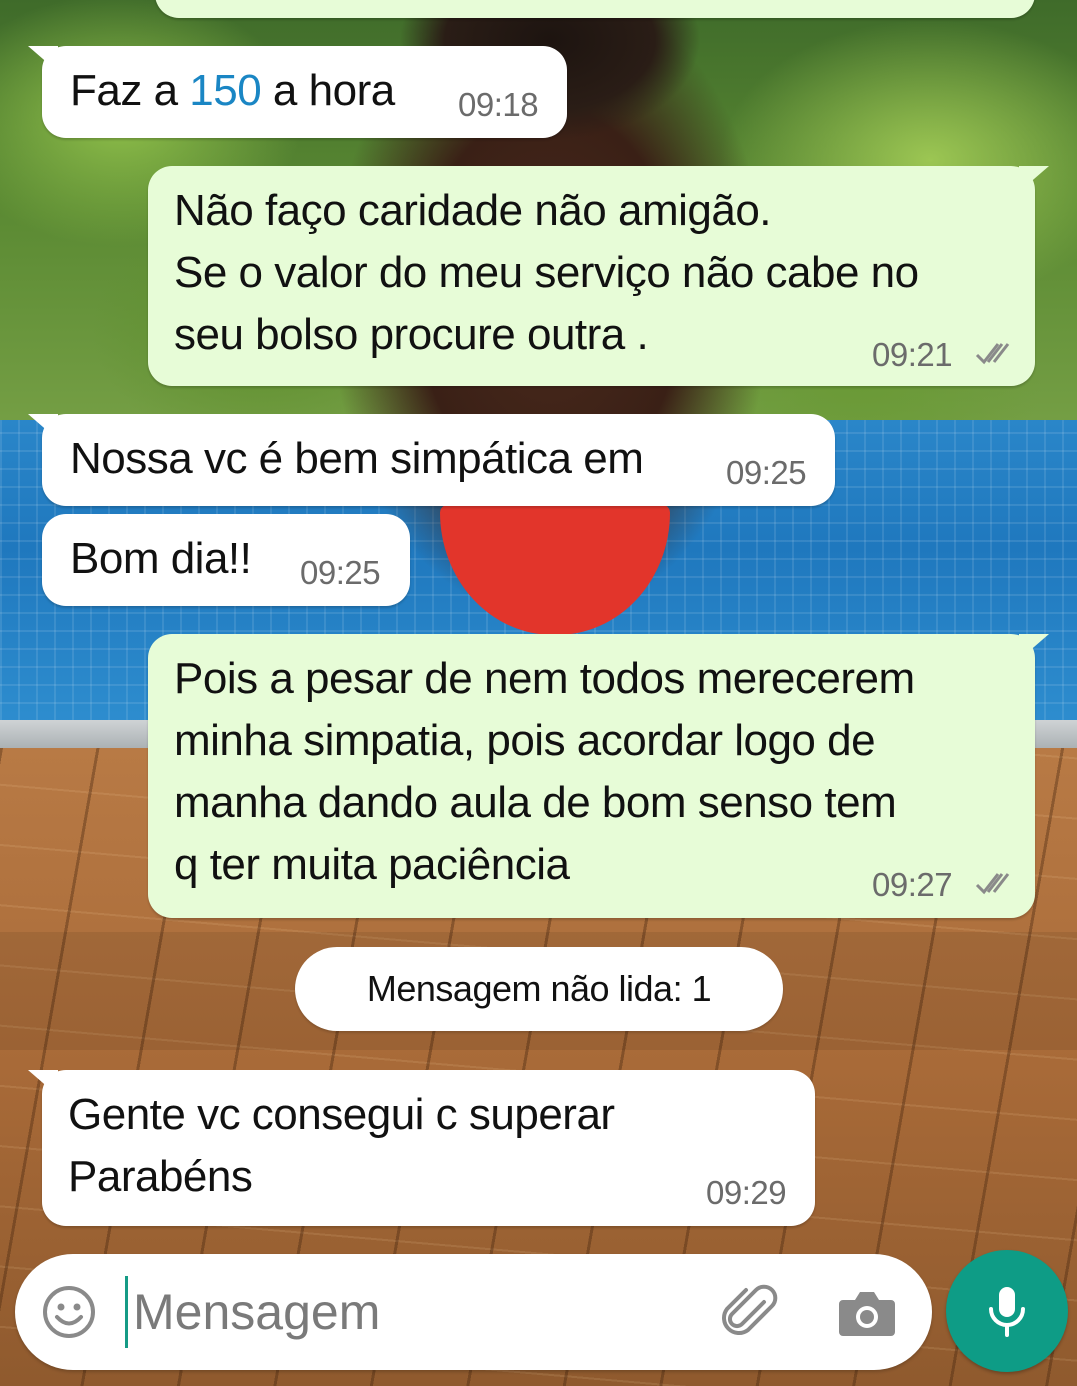 This screenshot has height=1386, width=1077. Describe the element at coordinates (69, 1312) in the screenshot. I see `emoji-icon` at that location.